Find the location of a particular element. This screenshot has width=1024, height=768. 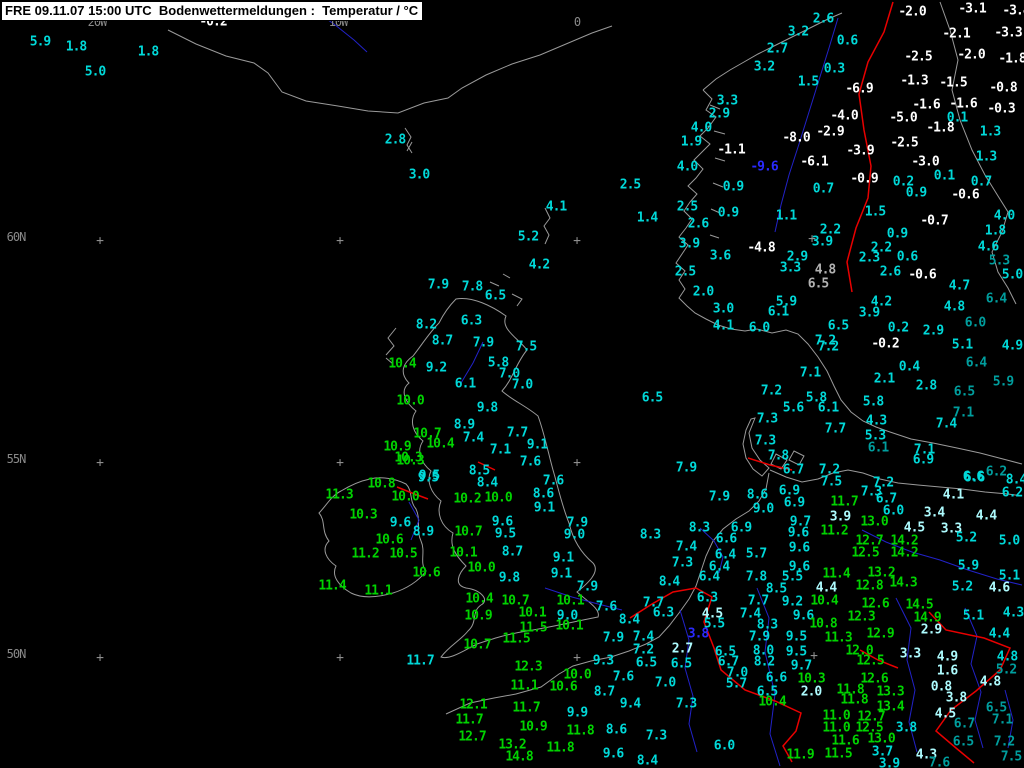

graticule-label: 60N is located at coordinates (16, 237).